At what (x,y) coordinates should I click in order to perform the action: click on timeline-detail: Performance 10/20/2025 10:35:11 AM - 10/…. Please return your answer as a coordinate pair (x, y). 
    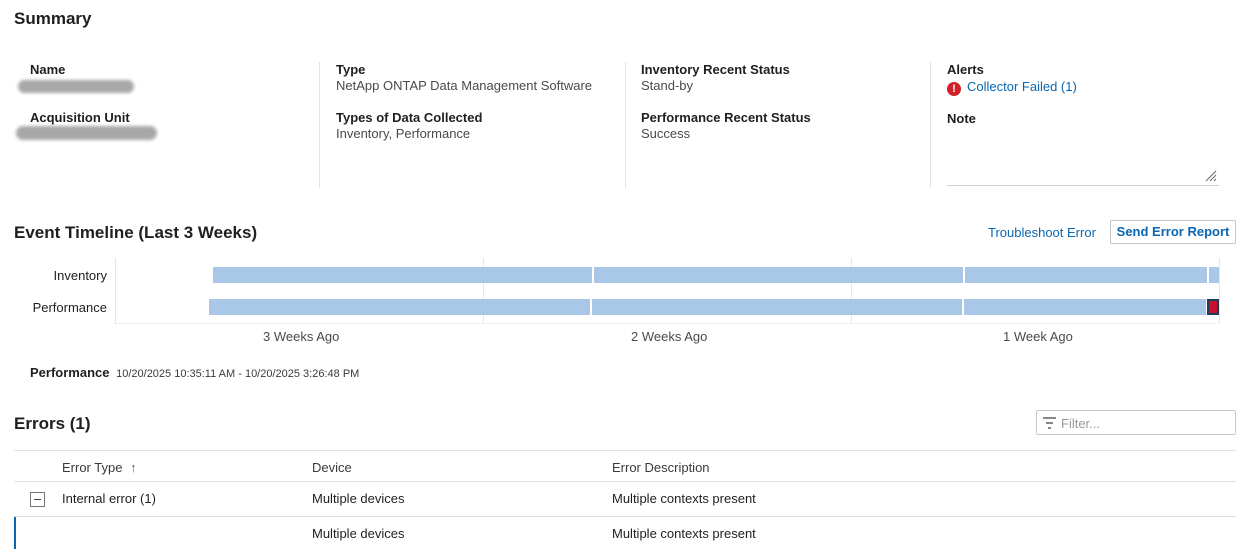
    Looking at the image, I should click on (194, 372).